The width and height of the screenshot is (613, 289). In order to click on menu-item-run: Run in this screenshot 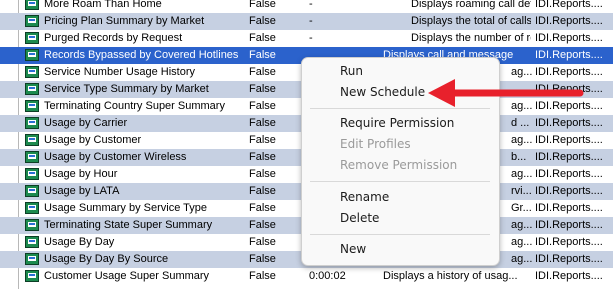, I will do `click(351, 71)`.